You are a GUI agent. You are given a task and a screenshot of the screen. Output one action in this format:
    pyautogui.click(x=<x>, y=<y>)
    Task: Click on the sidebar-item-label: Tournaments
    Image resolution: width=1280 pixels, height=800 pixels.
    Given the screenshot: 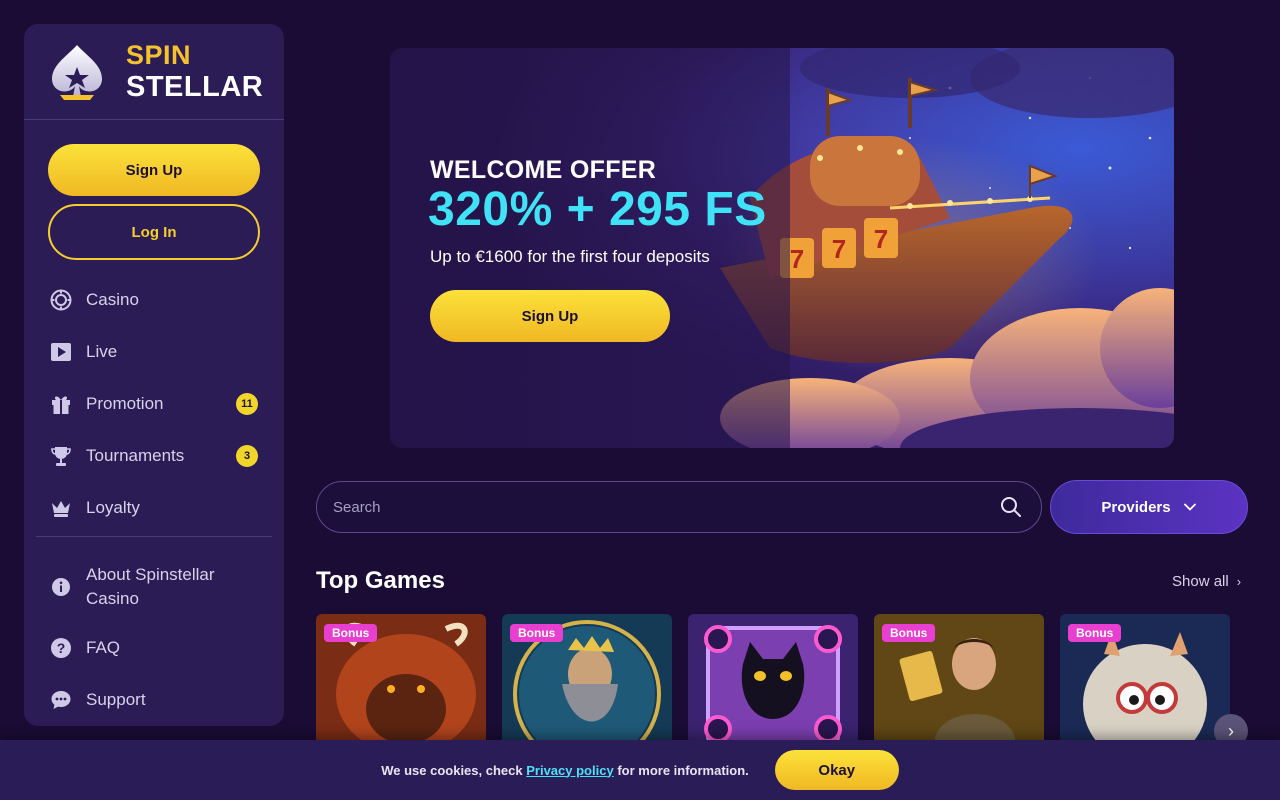 What is the action you would take?
    pyautogui.click(x=135, y=455)
    